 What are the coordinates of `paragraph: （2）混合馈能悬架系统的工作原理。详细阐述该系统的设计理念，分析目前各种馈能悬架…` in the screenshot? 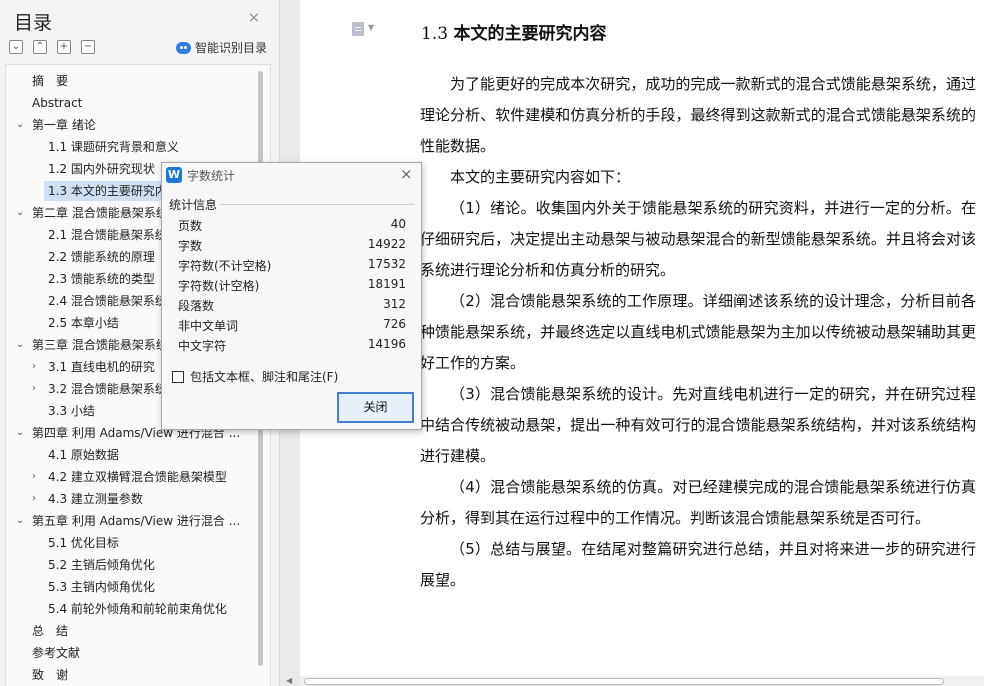 It's located at (698, 332).